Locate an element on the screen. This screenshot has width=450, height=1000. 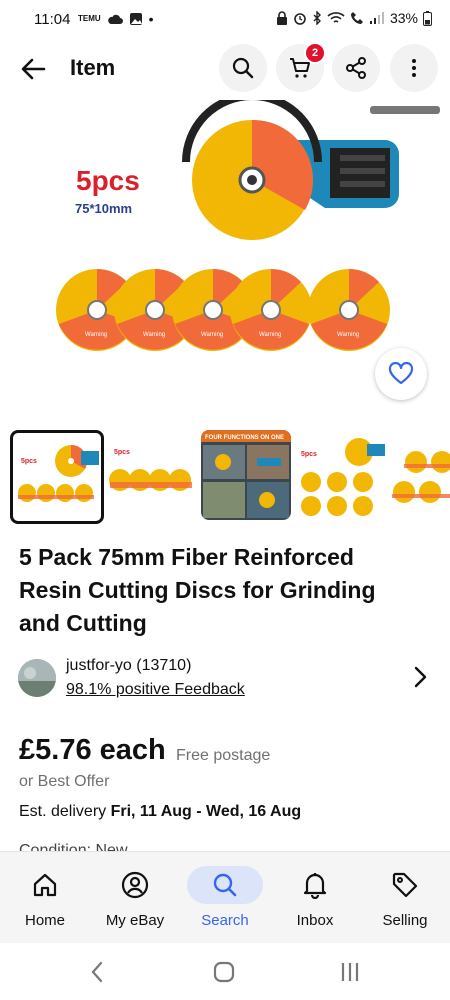
nav-inbox: Inbox is located at coordinates (315, 898).